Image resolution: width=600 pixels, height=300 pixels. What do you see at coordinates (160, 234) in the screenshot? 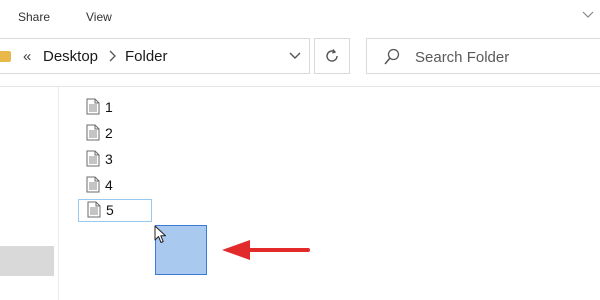
I see `mouse-cursor-icon` at bounding box center [160, 234].